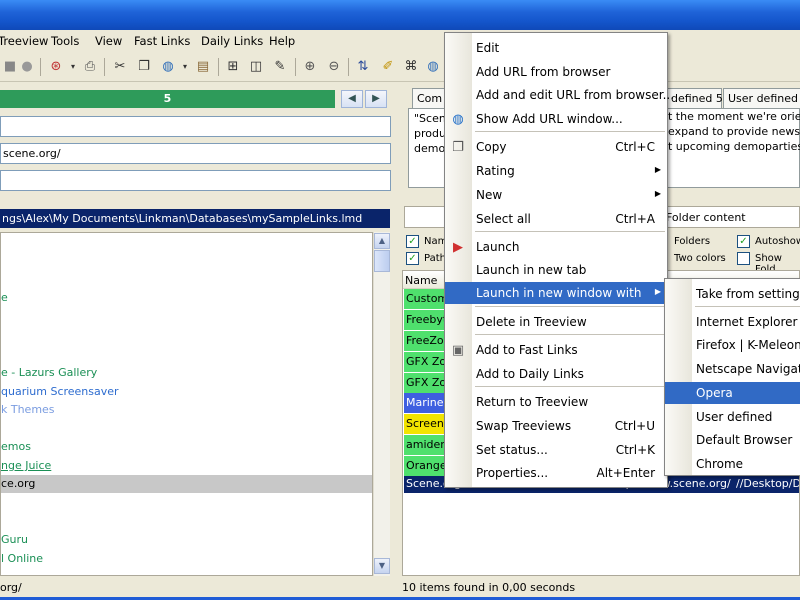 Image resolution: width=800 pixels, height=600 pixels. Describe the element at coordinates (22, 558) in the screenshot. I see `tree-item: l Online` at that location.